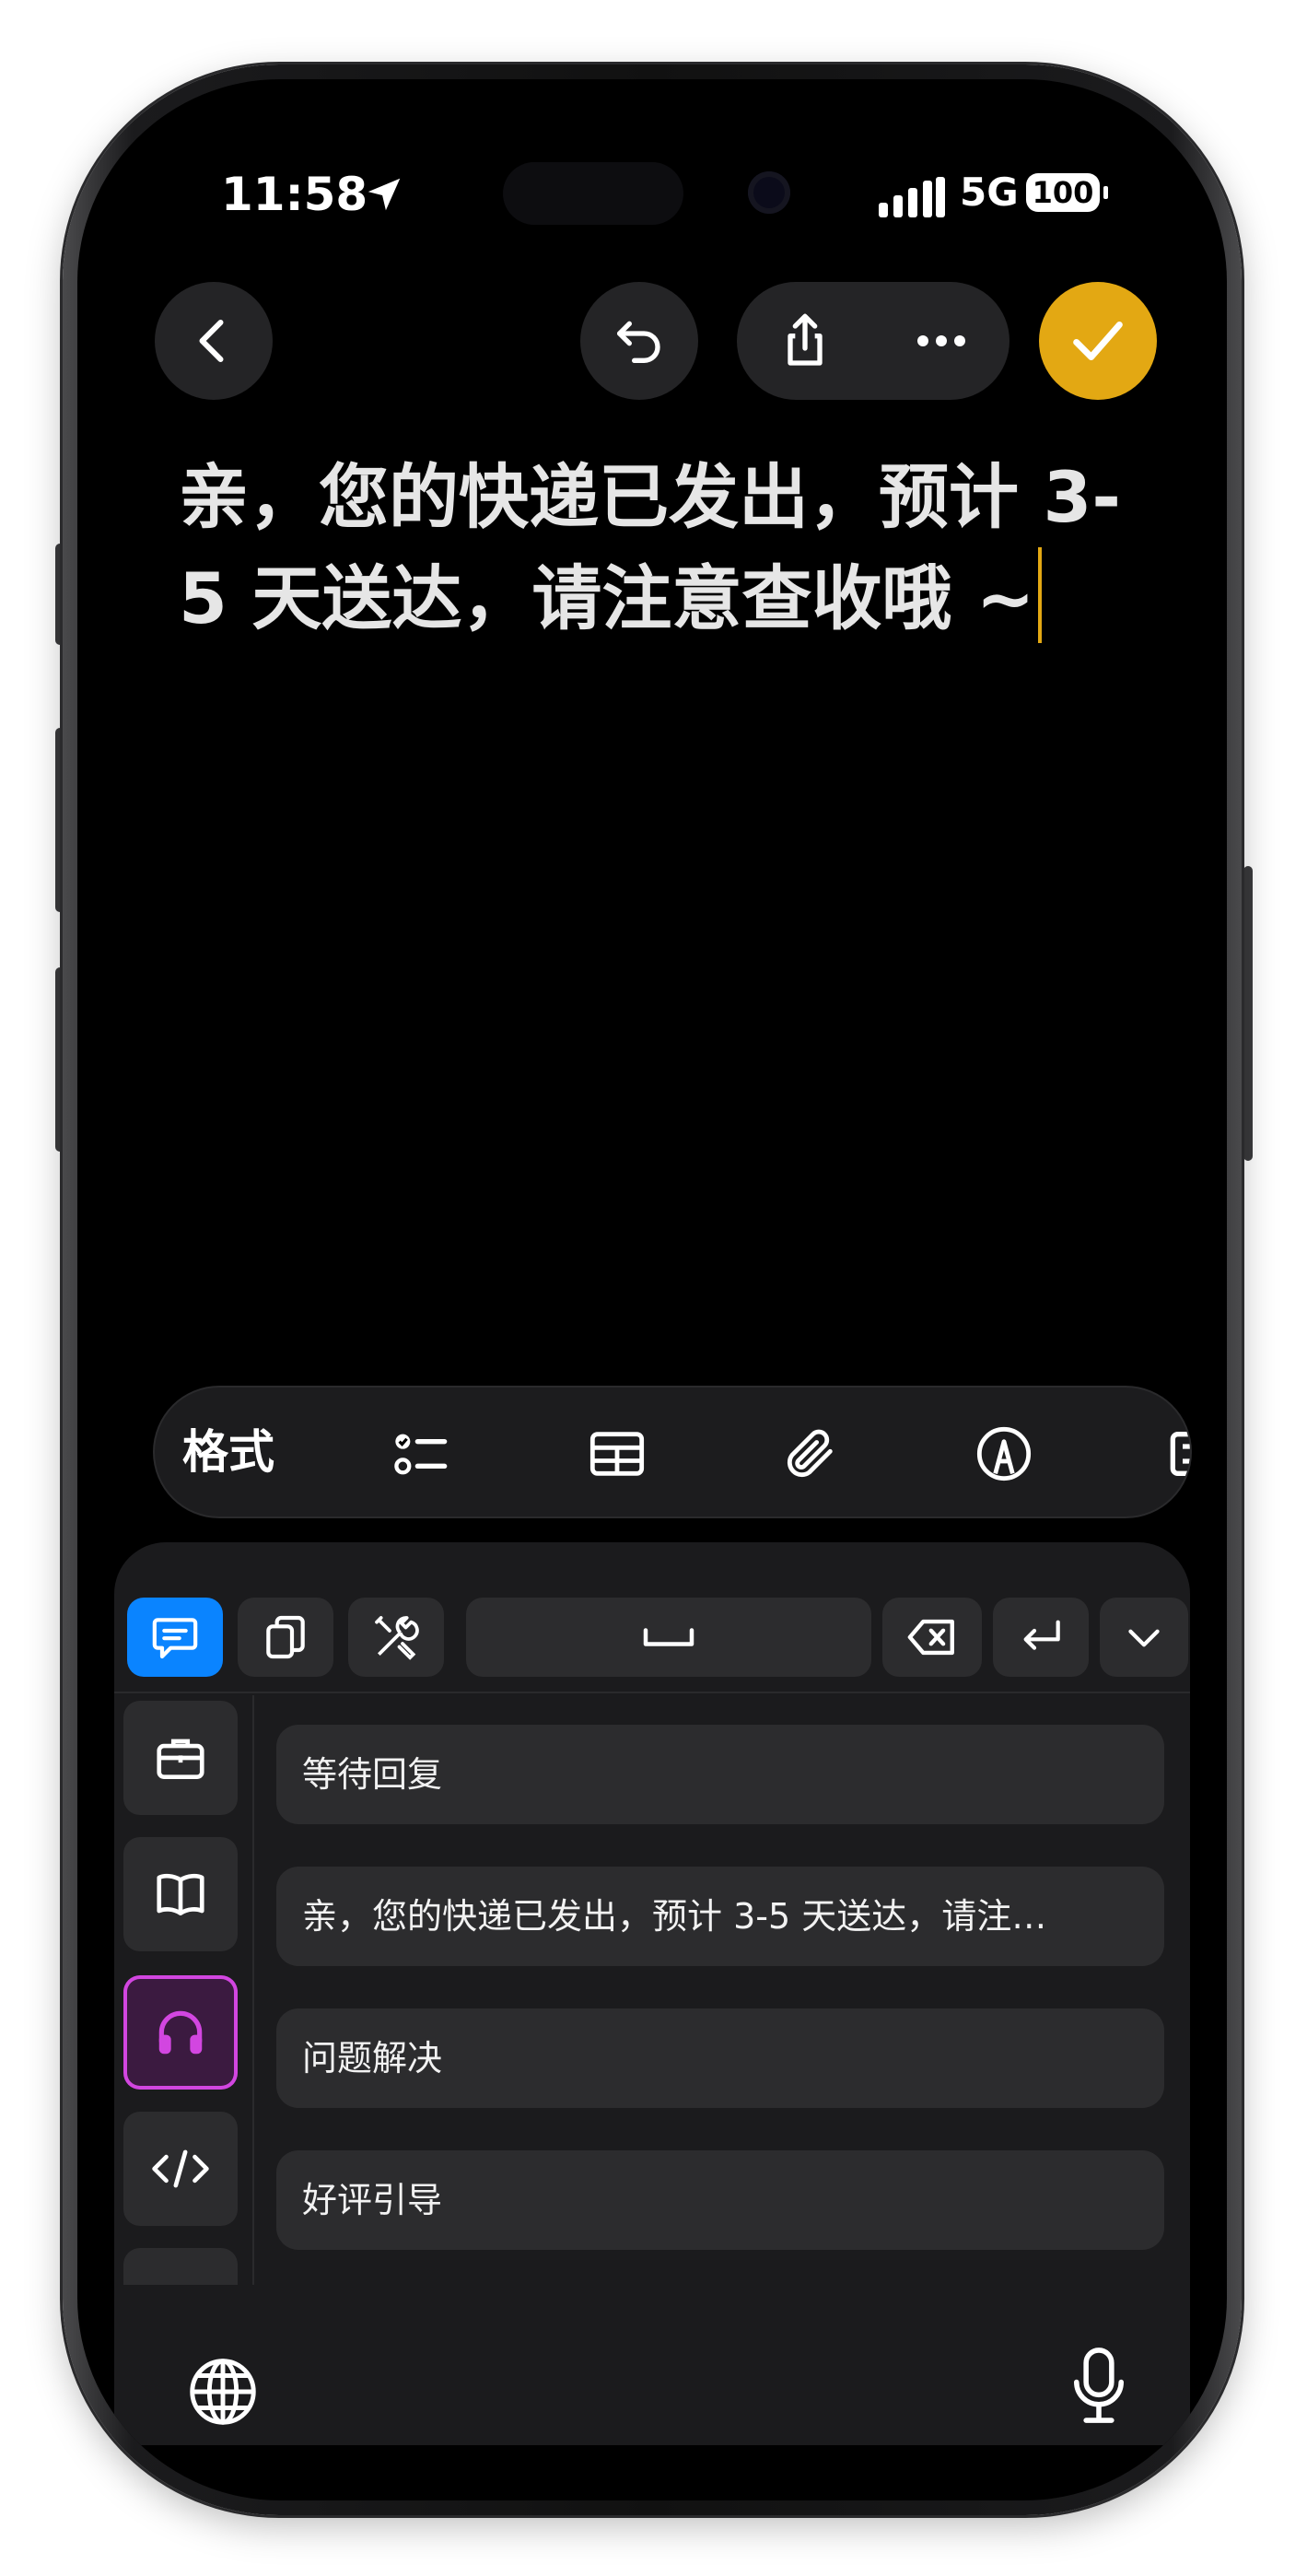 This screenshot has width=1307, height=2576. What do you see at coordinates (720, 2058) in the screenshot?
I see `phrase-item: 问题解决` at bounding box center [720, 2058].